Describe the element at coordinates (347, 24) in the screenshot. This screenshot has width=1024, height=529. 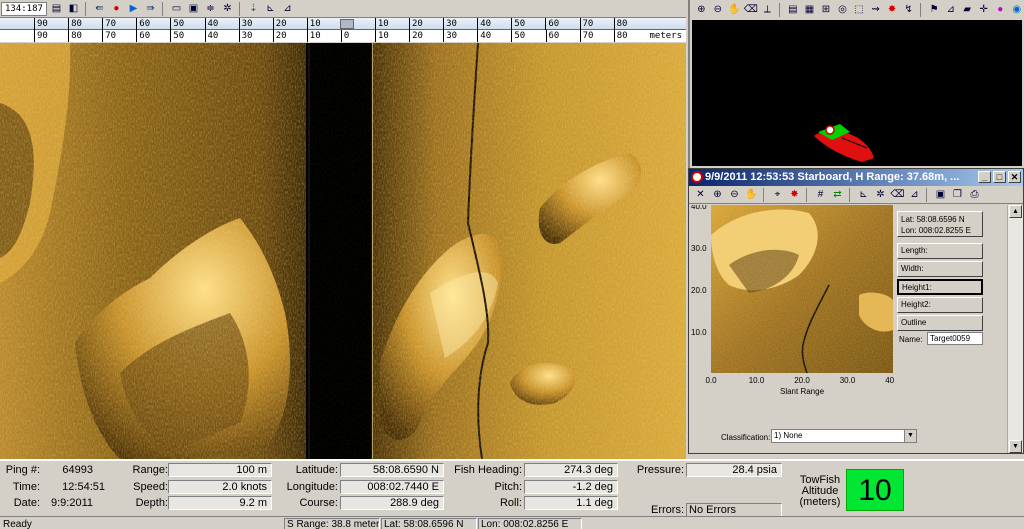
I see `ruler-cursor` at that location.